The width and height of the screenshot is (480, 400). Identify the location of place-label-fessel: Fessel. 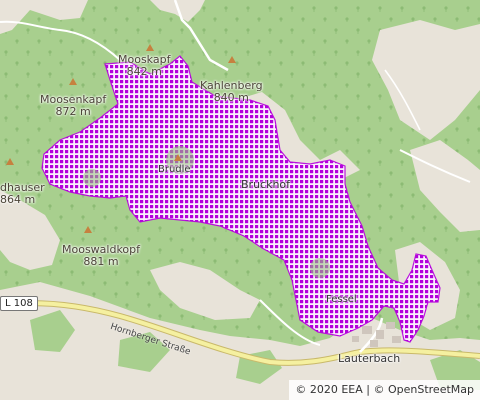
(341, 299).